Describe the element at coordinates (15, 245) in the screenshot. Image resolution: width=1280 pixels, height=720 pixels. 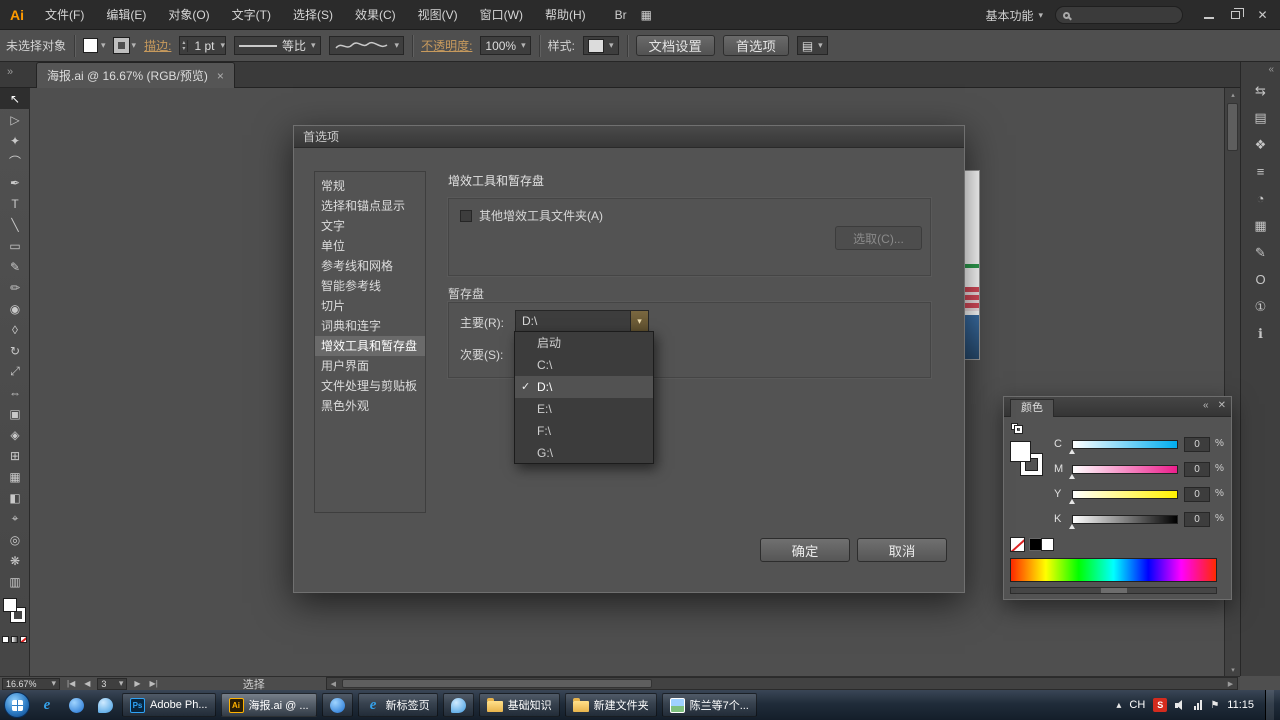
I see `rectangle-tool: ▭` at that location.